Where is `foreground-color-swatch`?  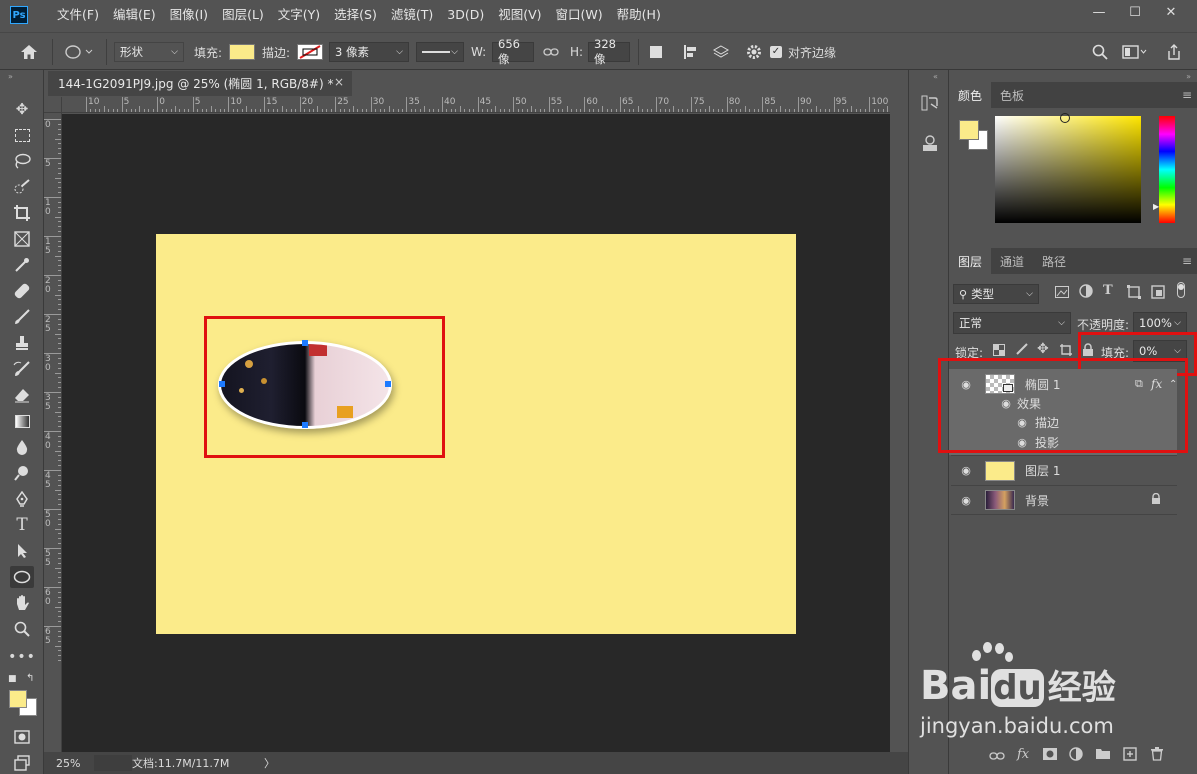
foreground-color-swatch is located at coordinates (18, 699).